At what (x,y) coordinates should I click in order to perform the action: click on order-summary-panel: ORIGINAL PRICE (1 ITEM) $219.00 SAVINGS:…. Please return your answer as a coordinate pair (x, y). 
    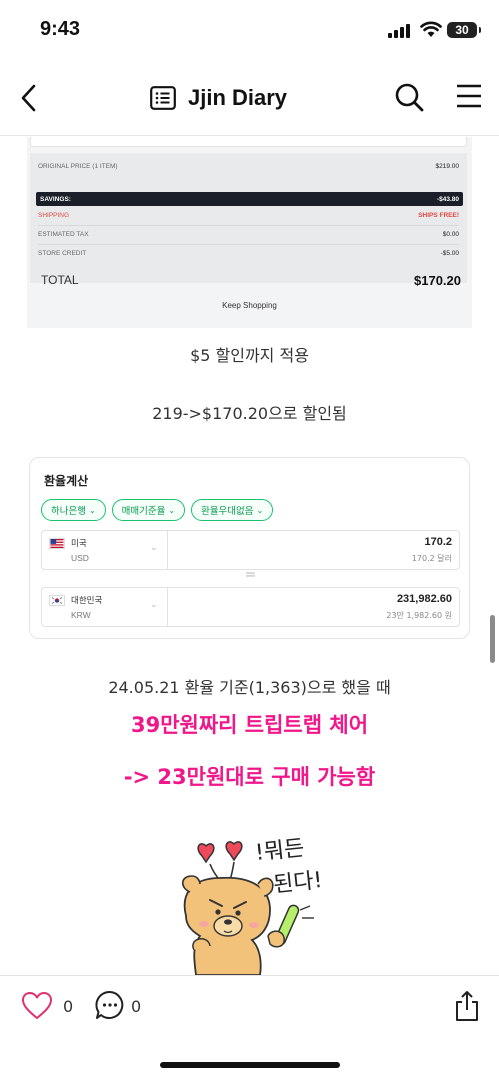
    Looking at the image, I should click on (248, 220).